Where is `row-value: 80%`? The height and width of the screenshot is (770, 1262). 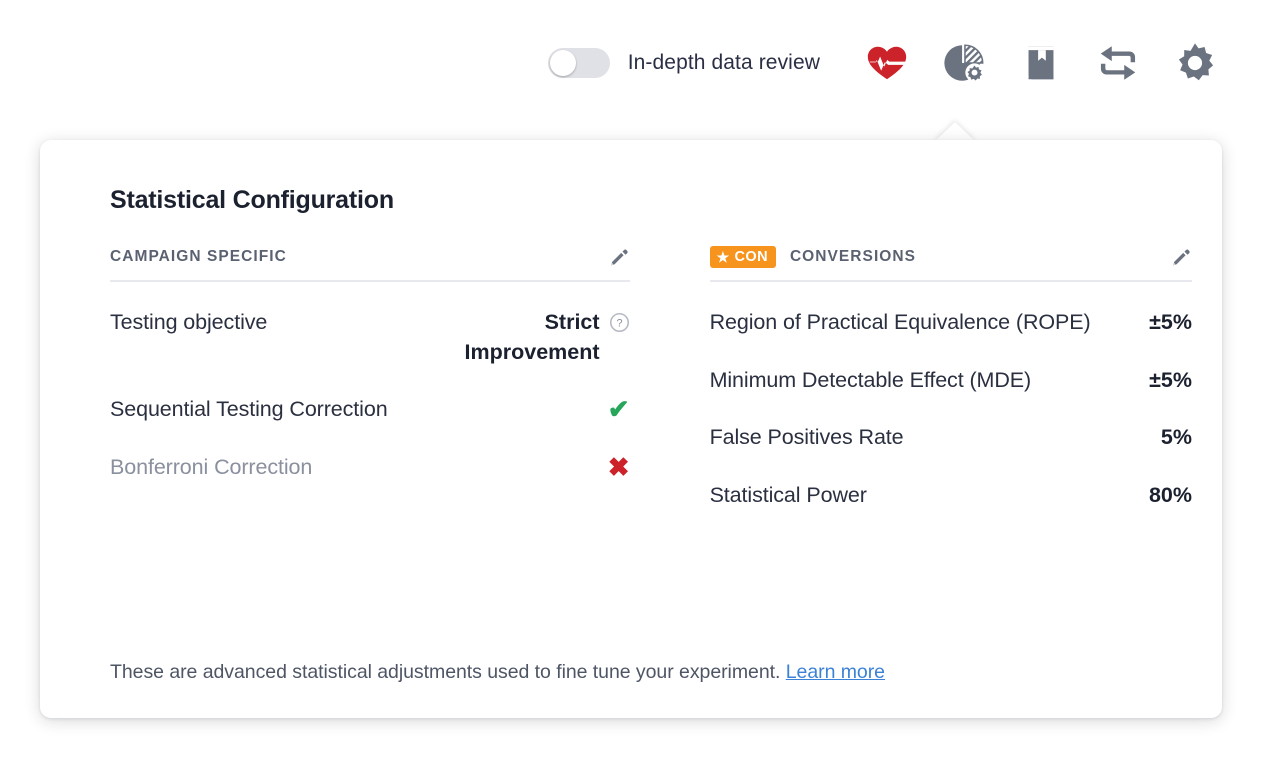
row-value: 80% is located at coordinates (1170, 494).